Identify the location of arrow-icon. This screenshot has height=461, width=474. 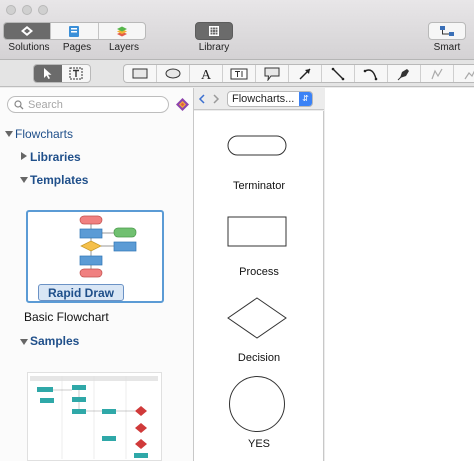
(305, 73).